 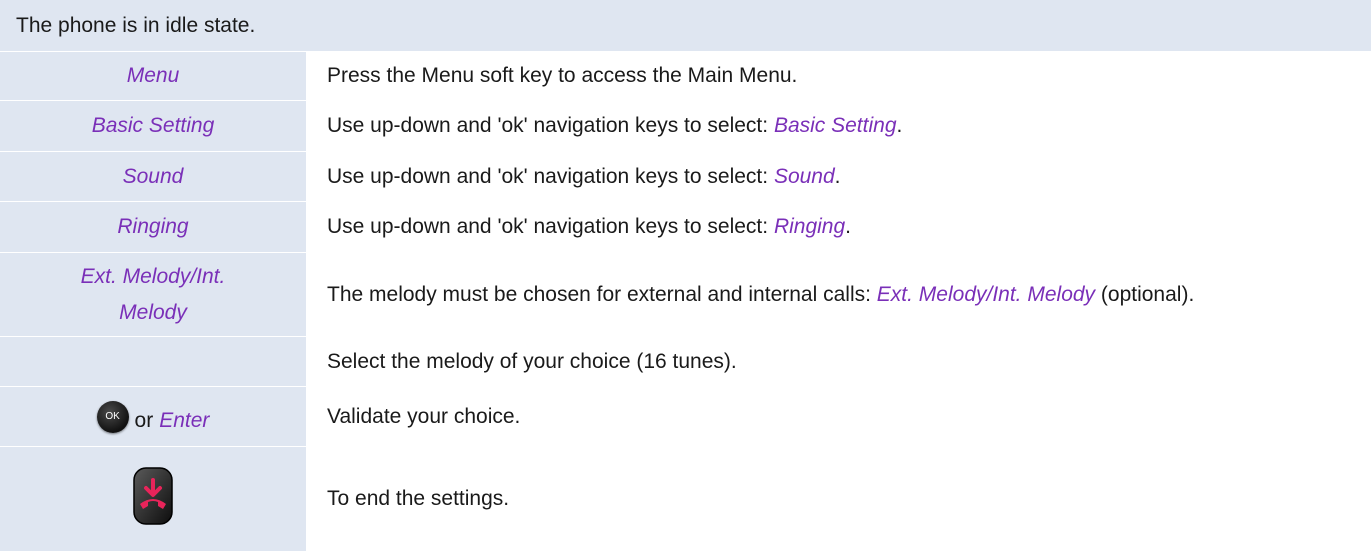 What do you see at coordinates (685, 26) in the screenshot?
I see `table-header: The phone is in idle state.` at bounding box center [685, 26].